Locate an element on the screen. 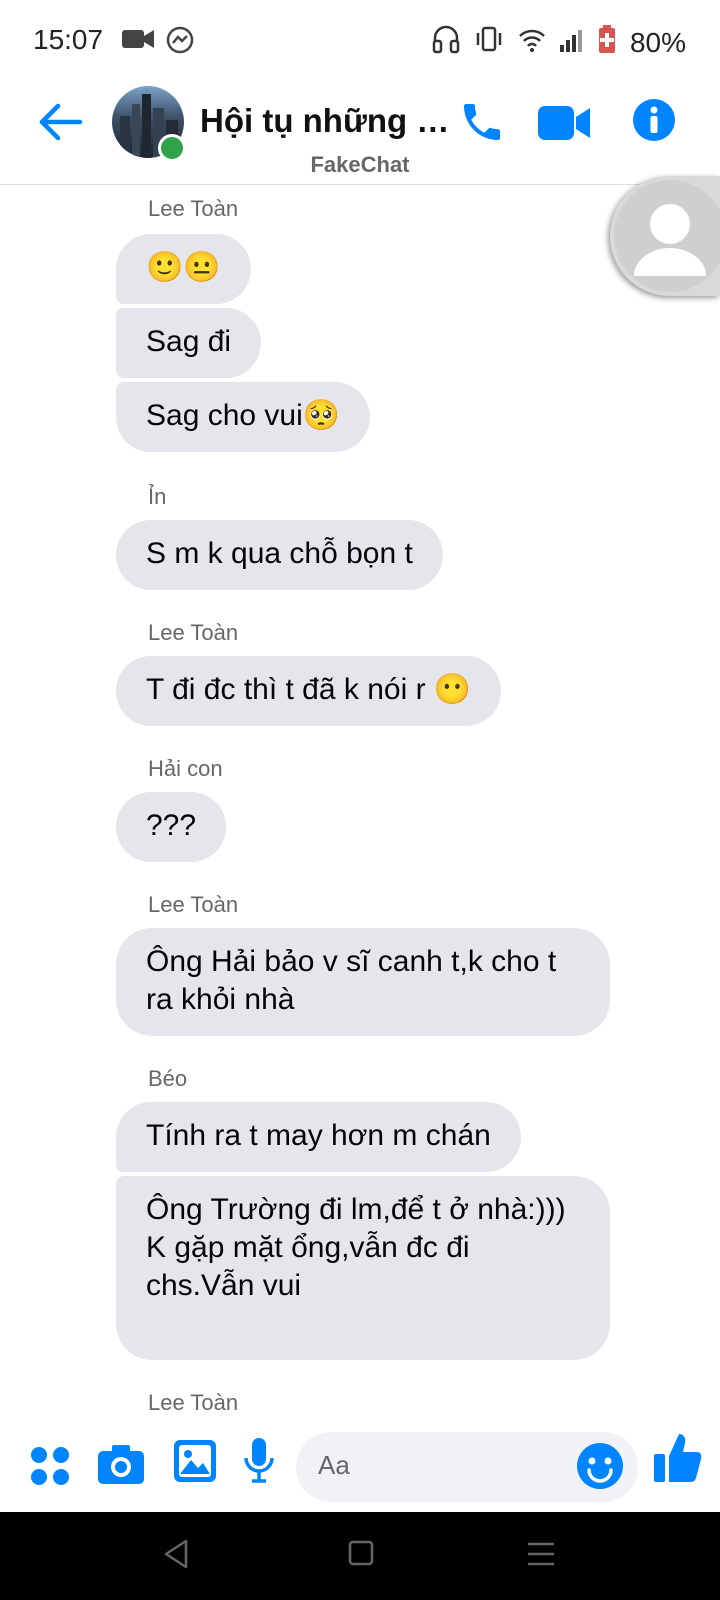  wifi-icon is located at coordinates (532, 43).